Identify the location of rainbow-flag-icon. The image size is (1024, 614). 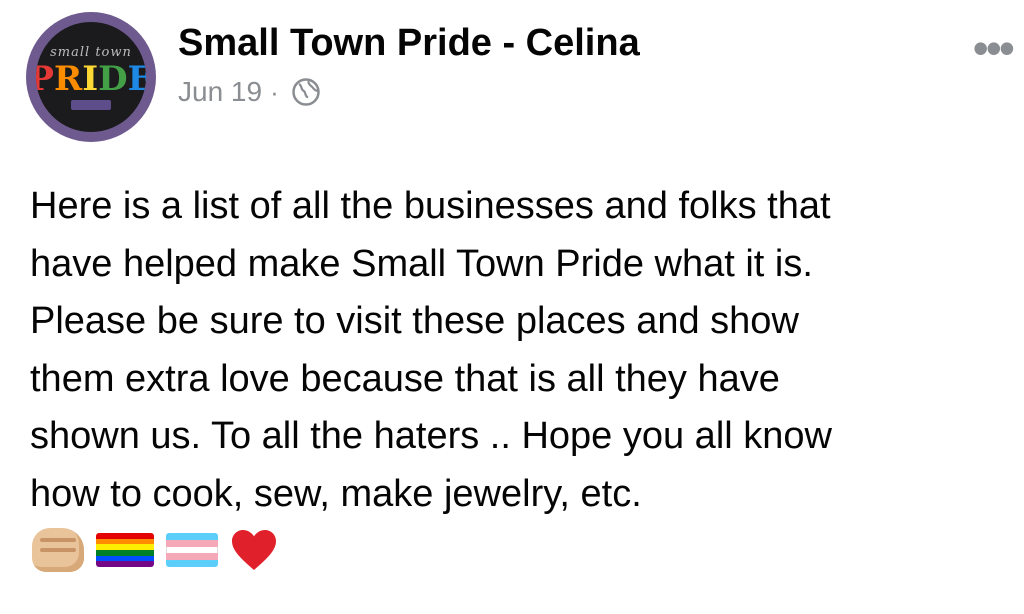
(125, 550).